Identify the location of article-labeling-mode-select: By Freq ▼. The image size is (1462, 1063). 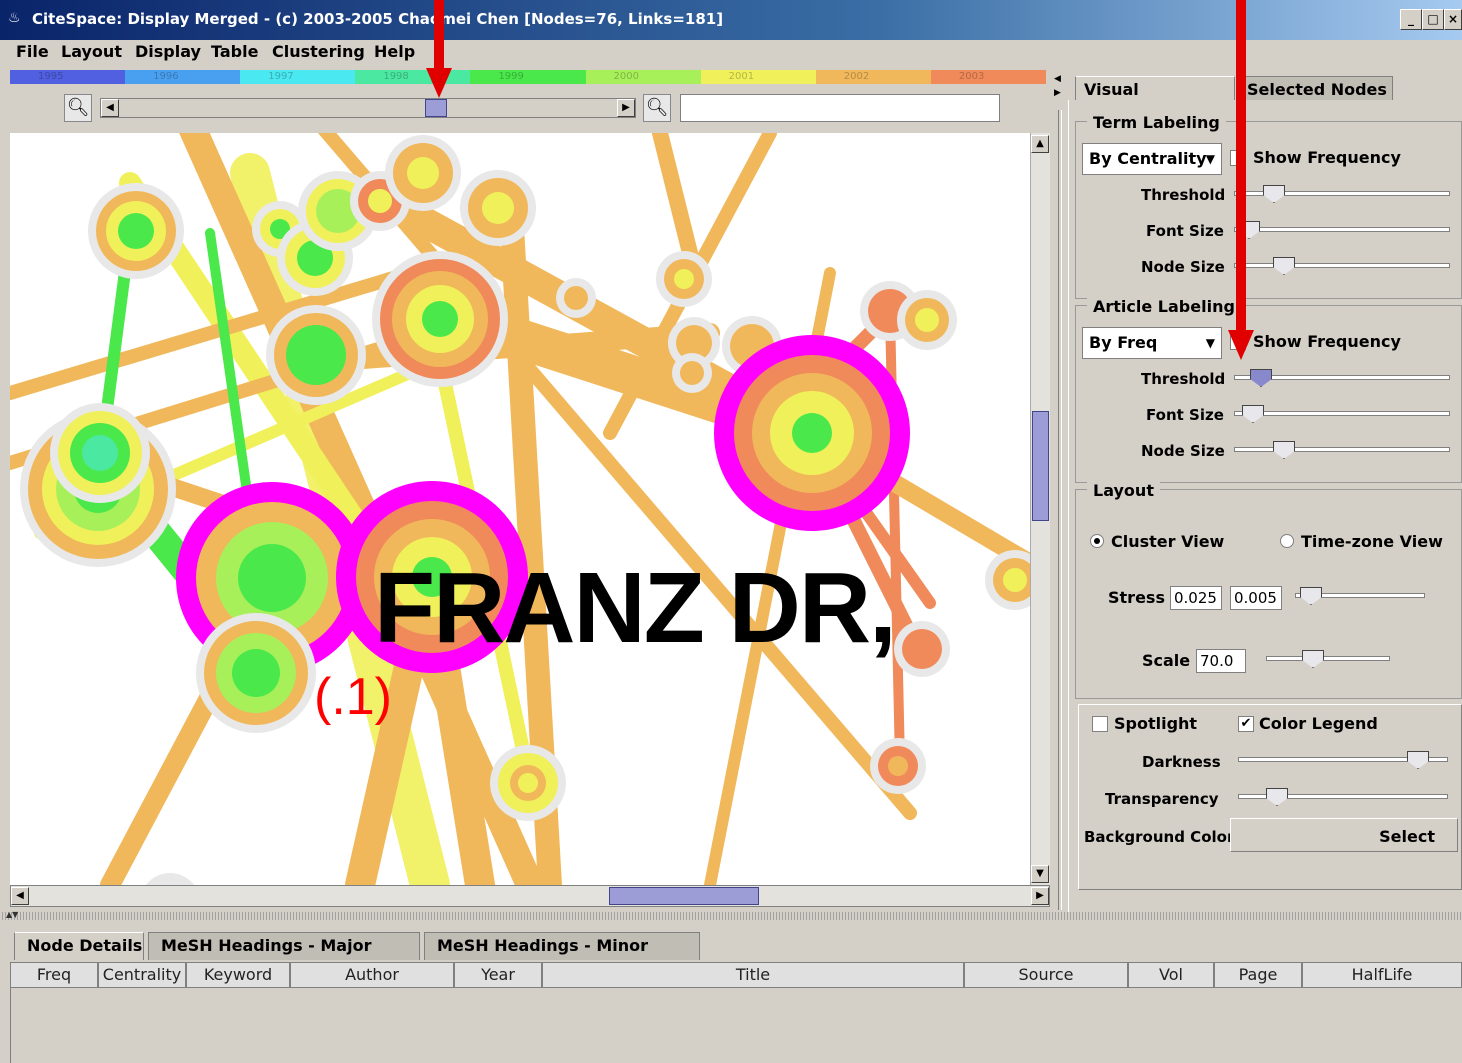
(1152, 343).